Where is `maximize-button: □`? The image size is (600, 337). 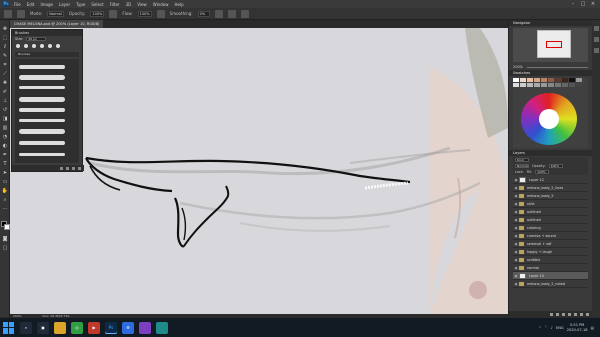
maximize-button: □ is located at coordinates (583, 4).